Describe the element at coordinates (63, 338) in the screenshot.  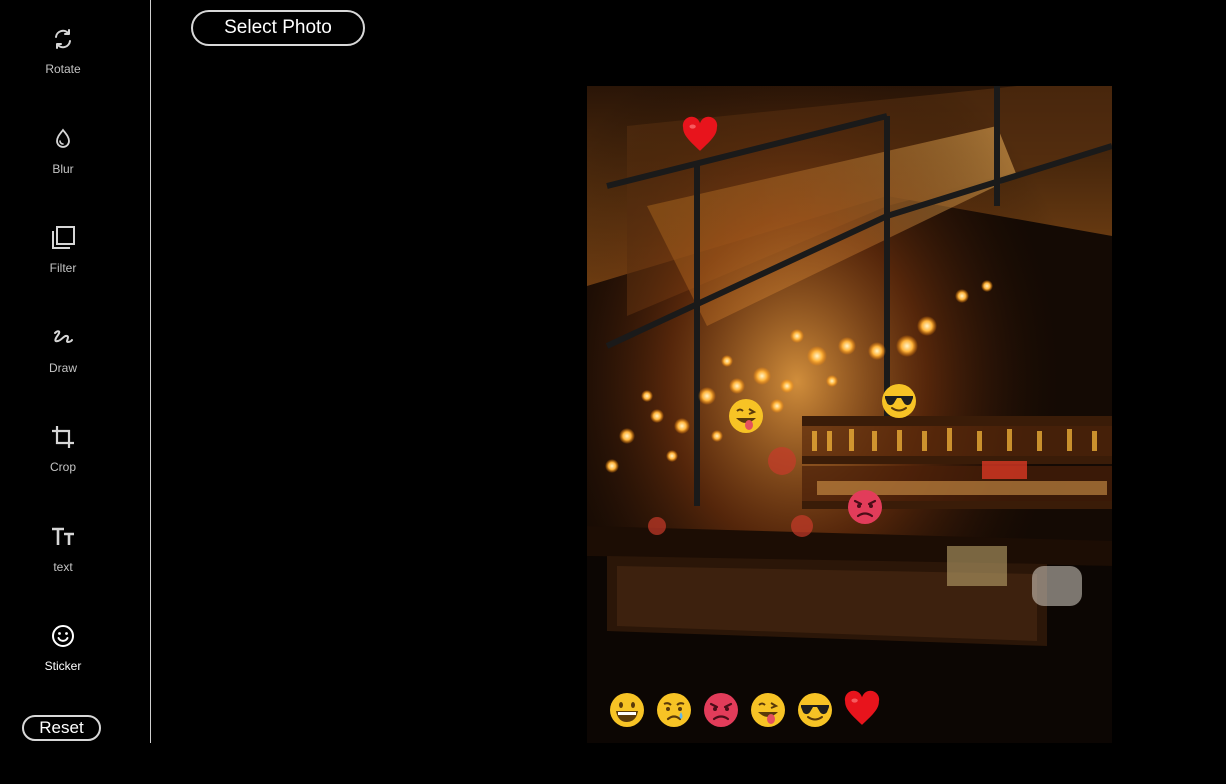
I see `draw-squiggle-icon` at that location.